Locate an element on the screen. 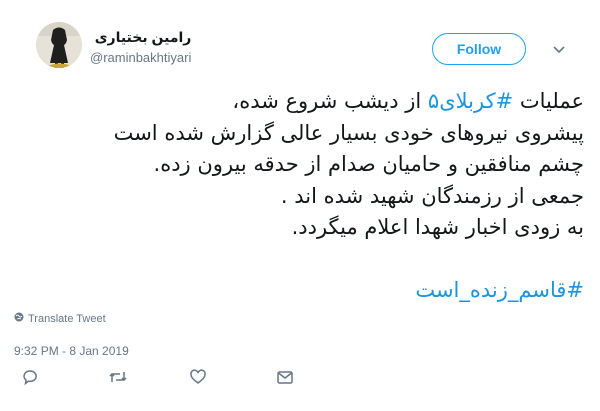 The width and height of the screenshot is (600, 411). follow-button-label: Follow is located at coordinates (479, 49).